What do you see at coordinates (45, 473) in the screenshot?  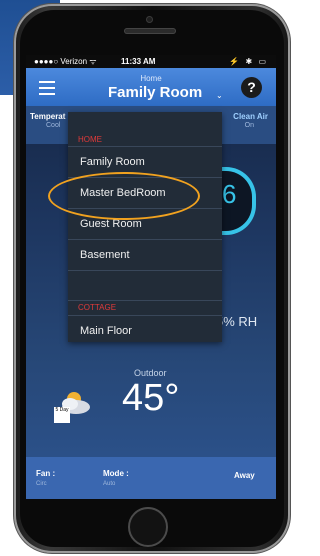 I see `fan-label: Fan :` at bounding box center [45, 473].